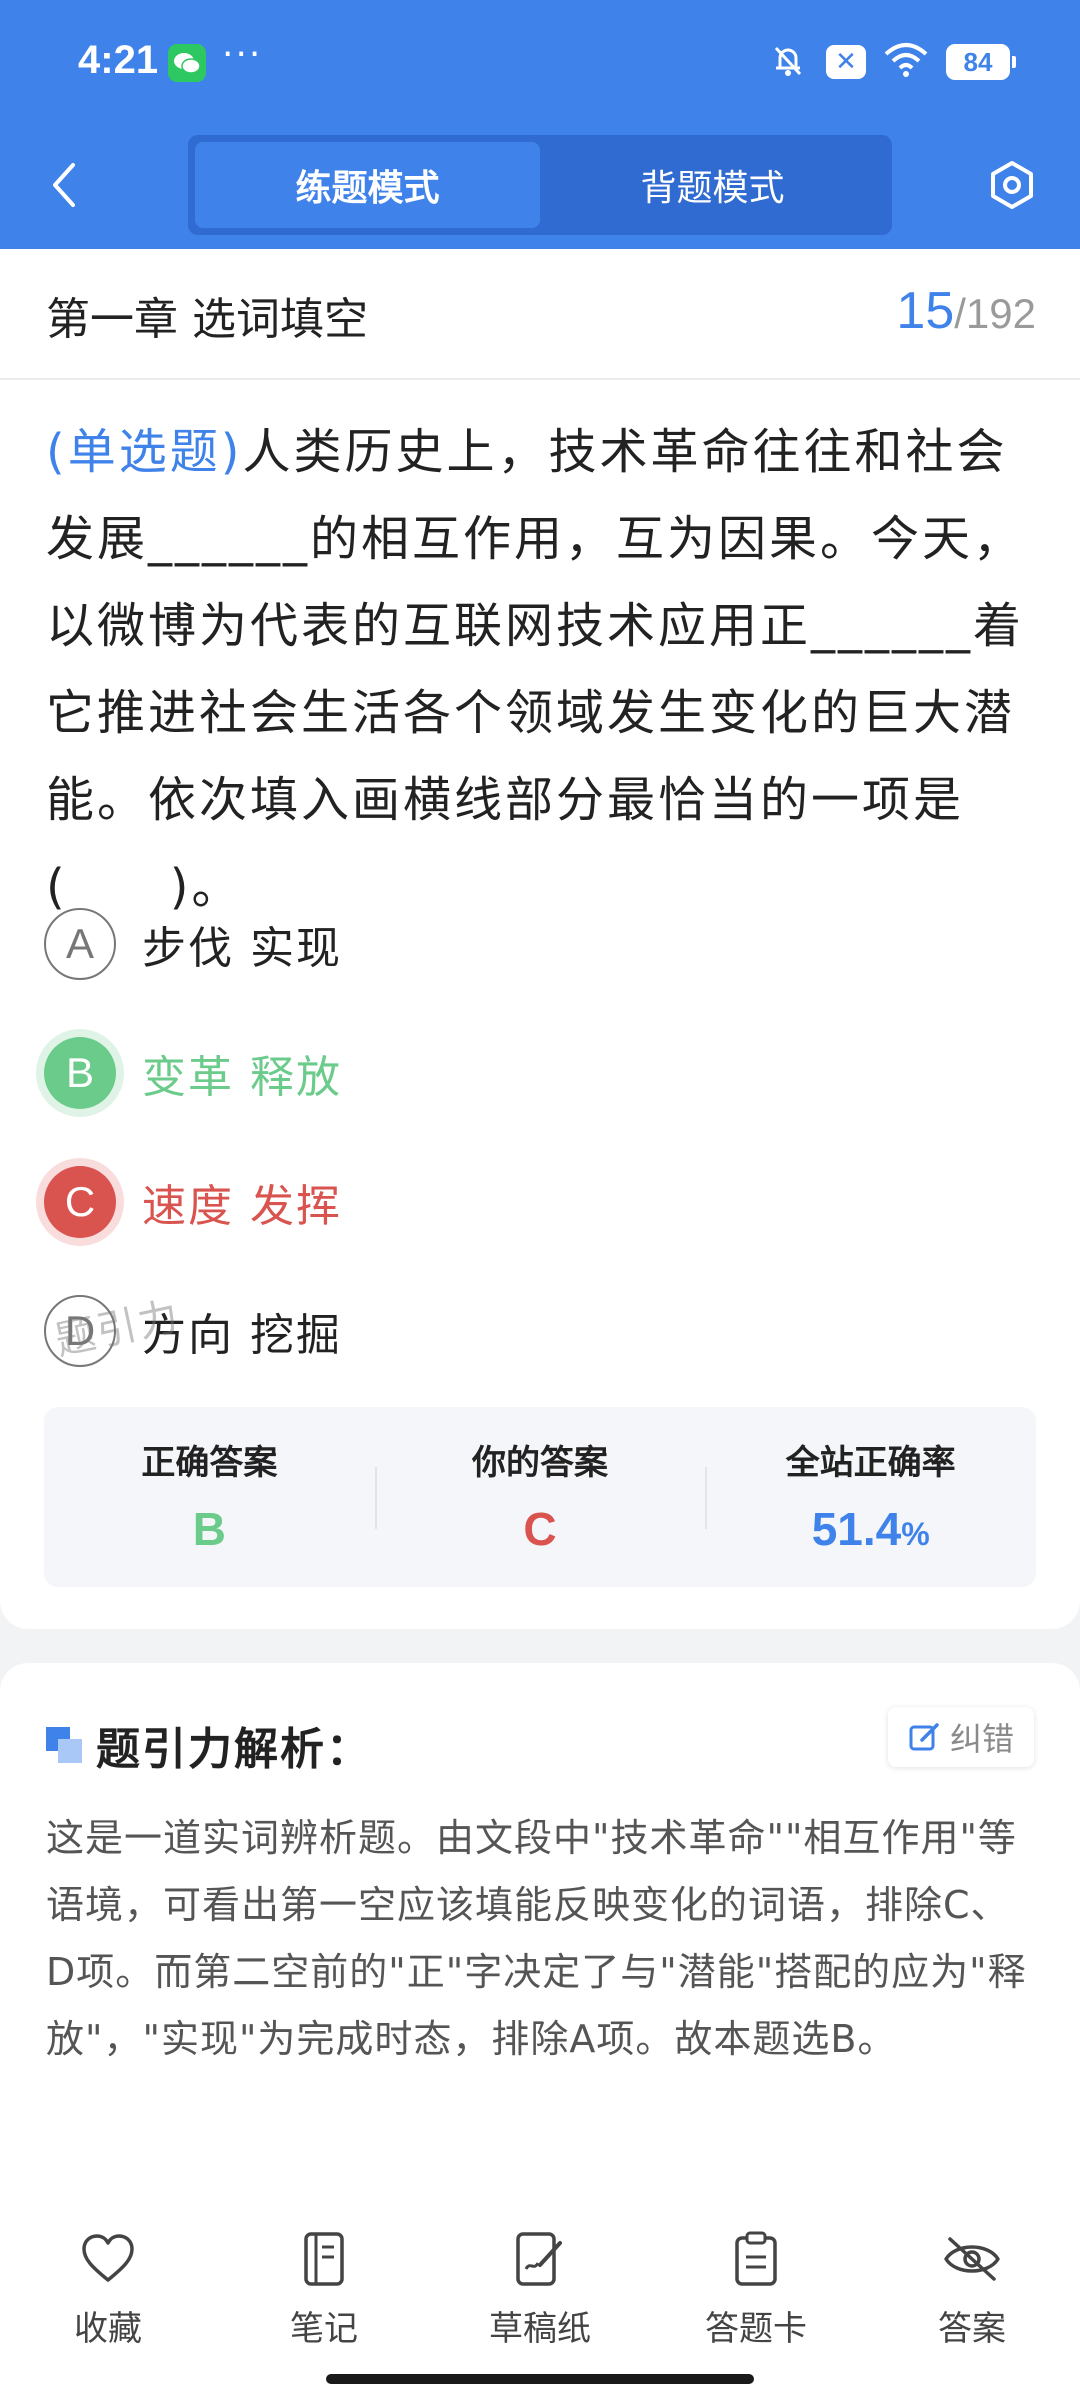 The height and width of the screenshot is (2400, 1080). Describe the element at coordinates (981, 1739) in the screenshot. I see `report-error-label: 纠错` at that location.